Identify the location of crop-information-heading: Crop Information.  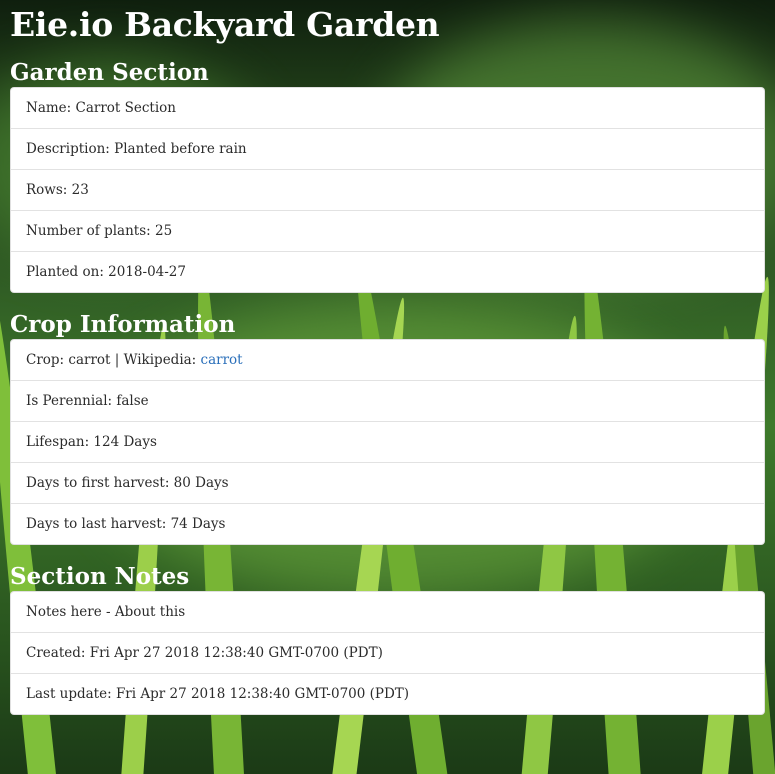
(123, 324).